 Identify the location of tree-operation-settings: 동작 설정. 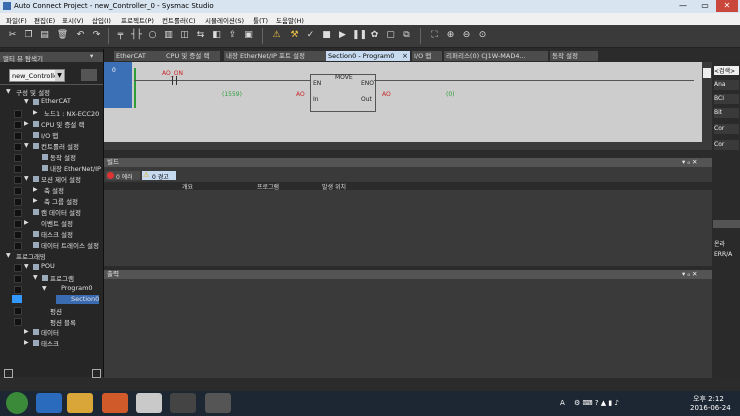
(63, 157).